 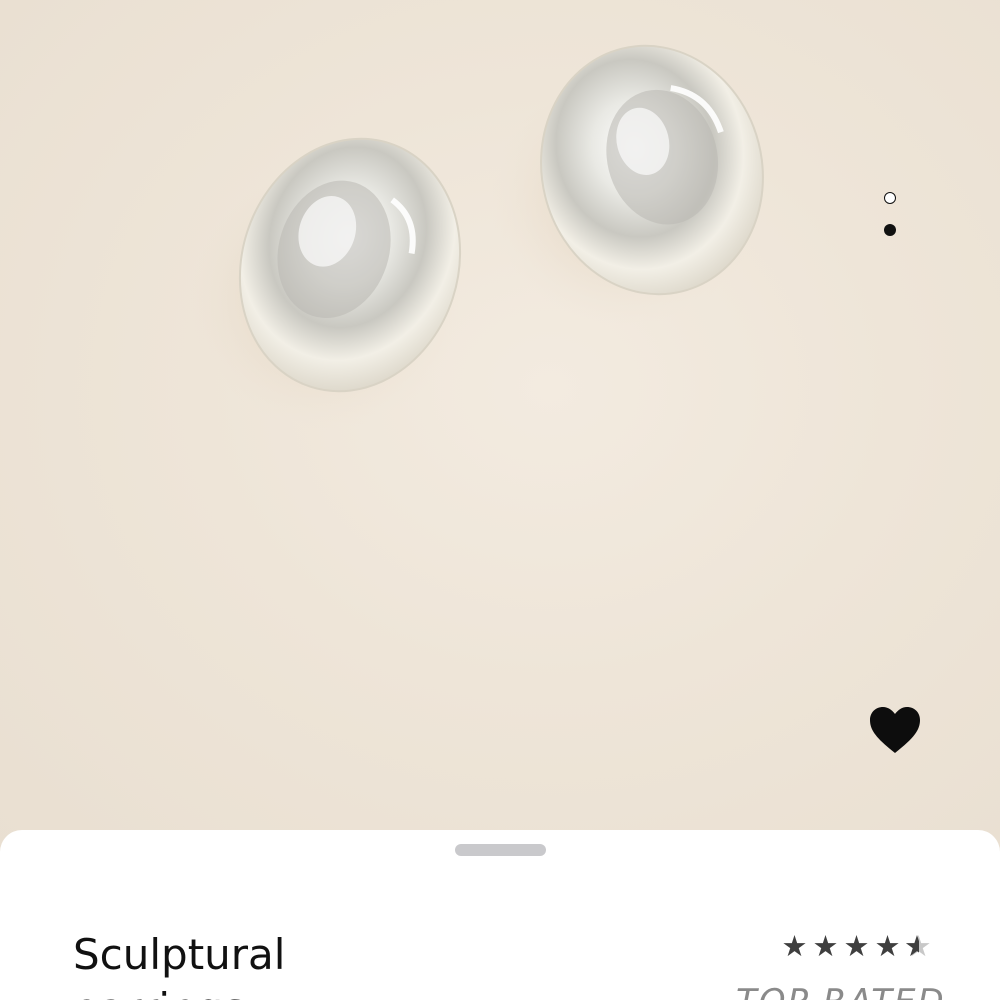 I want to click on product-rating: ★ ★ ★ ★ ★ ★, so click(x=856, y=946).